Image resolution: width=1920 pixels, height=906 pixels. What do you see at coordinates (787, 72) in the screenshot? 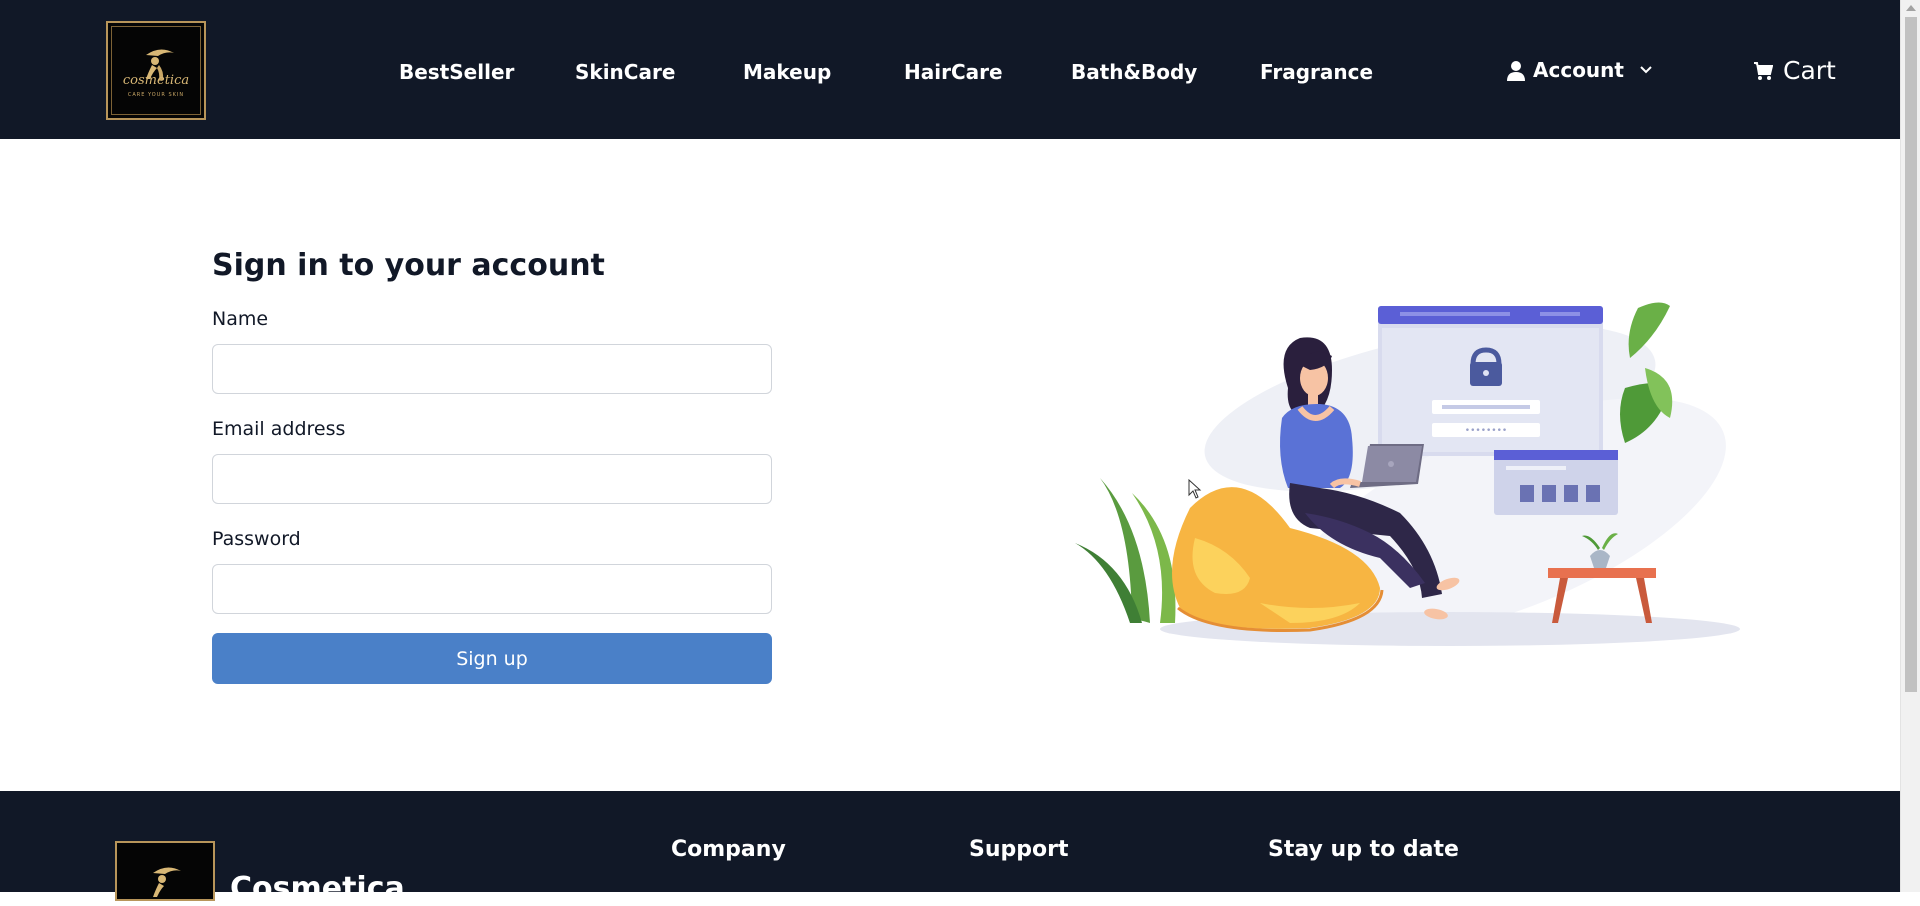
I see `nav-makeup: Makeup` at bounding box center [787, 72].